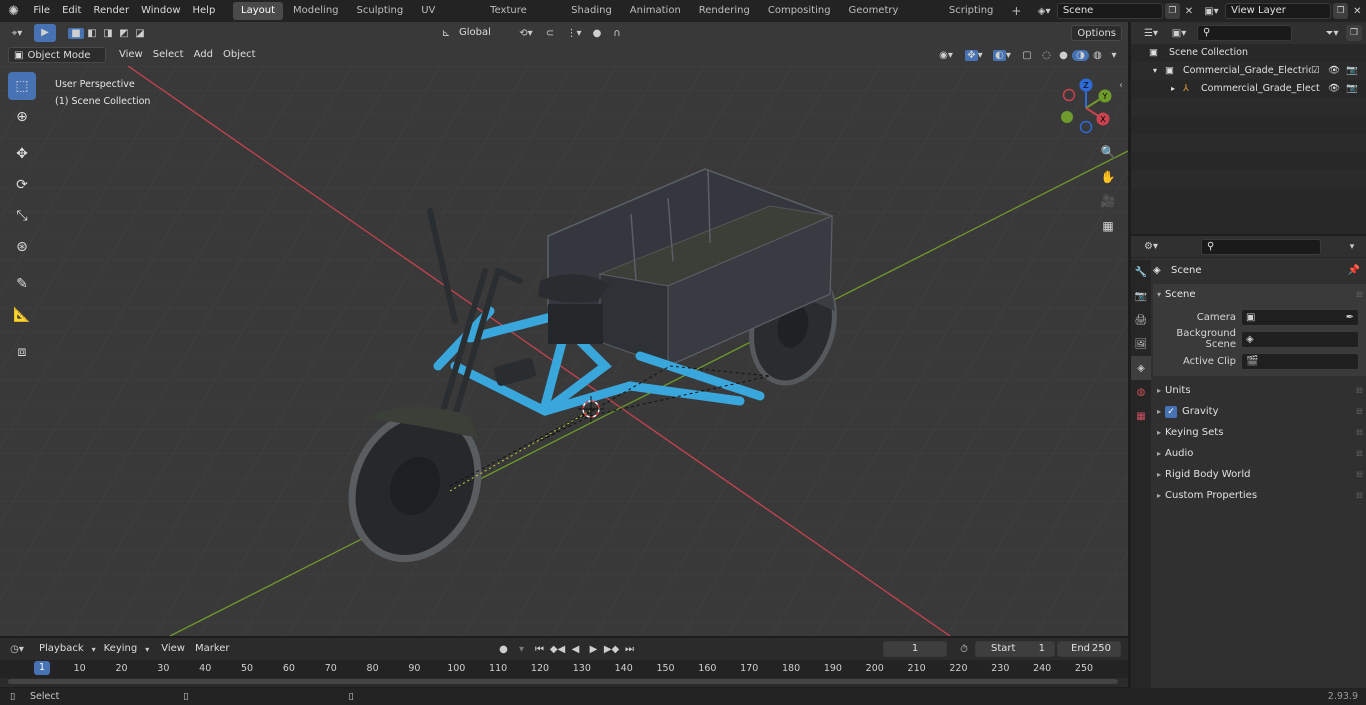  What do you see at coordinates (258, 11) in the screenshot?
I see `tab-layout: Layout` at bounding box center [258, 11].